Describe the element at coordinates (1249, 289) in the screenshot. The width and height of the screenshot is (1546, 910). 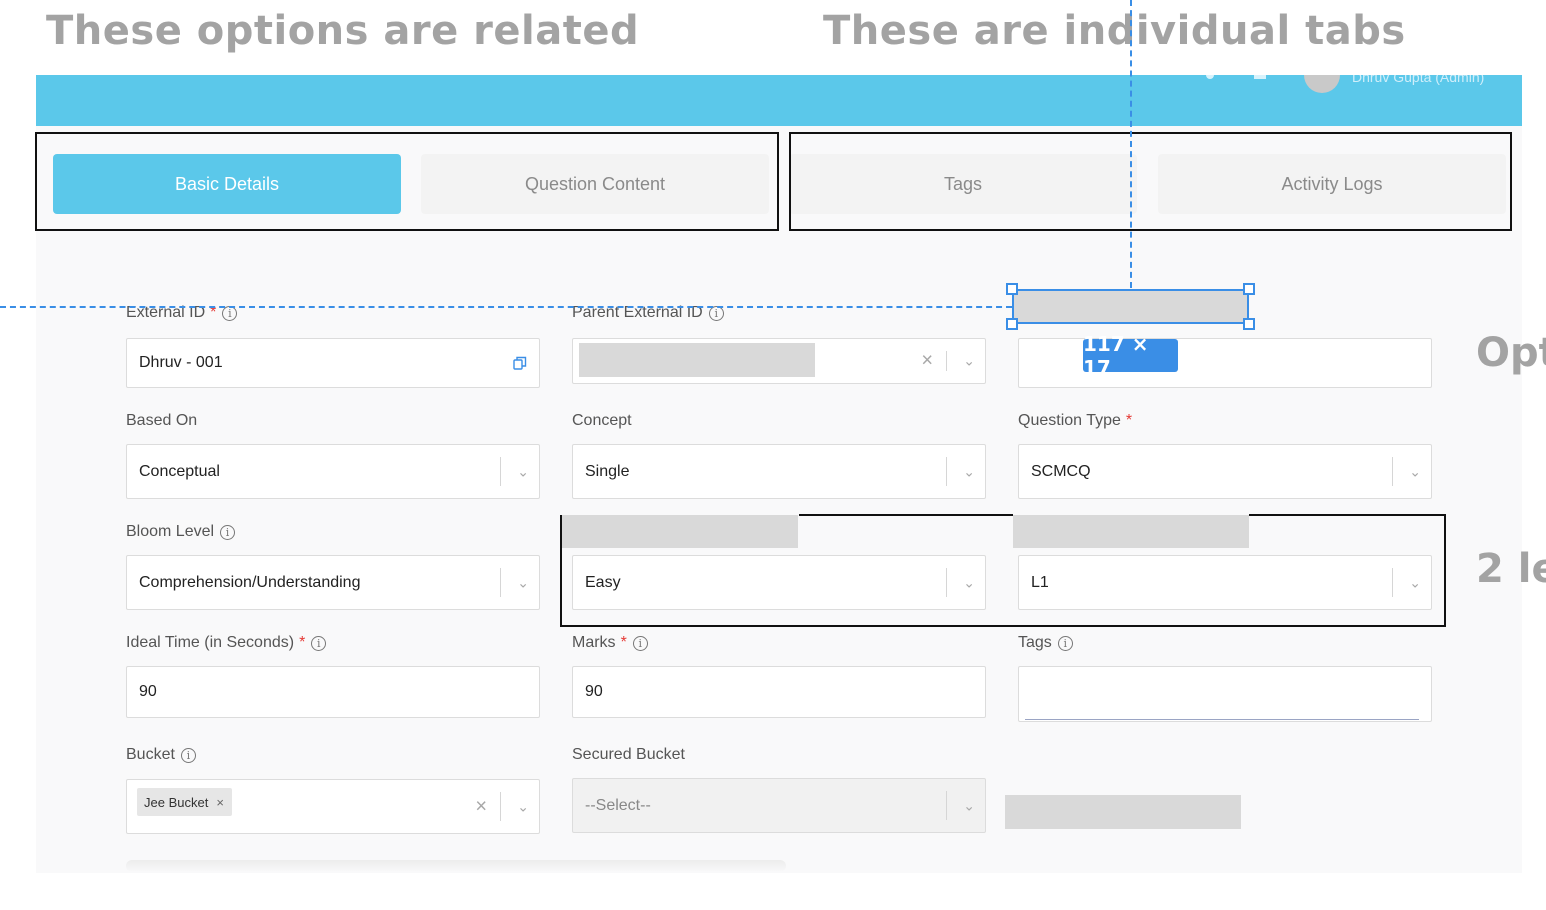
I see `resize-handle-top-right` at that location.